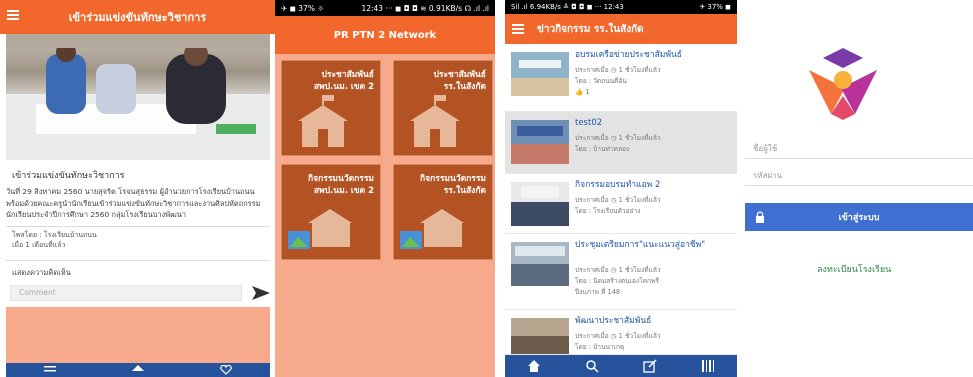 This screenshot has height=377, width=973. Describe the element at coordinates (650, 366) in the screenshot. I see `edit-icon` at that location.